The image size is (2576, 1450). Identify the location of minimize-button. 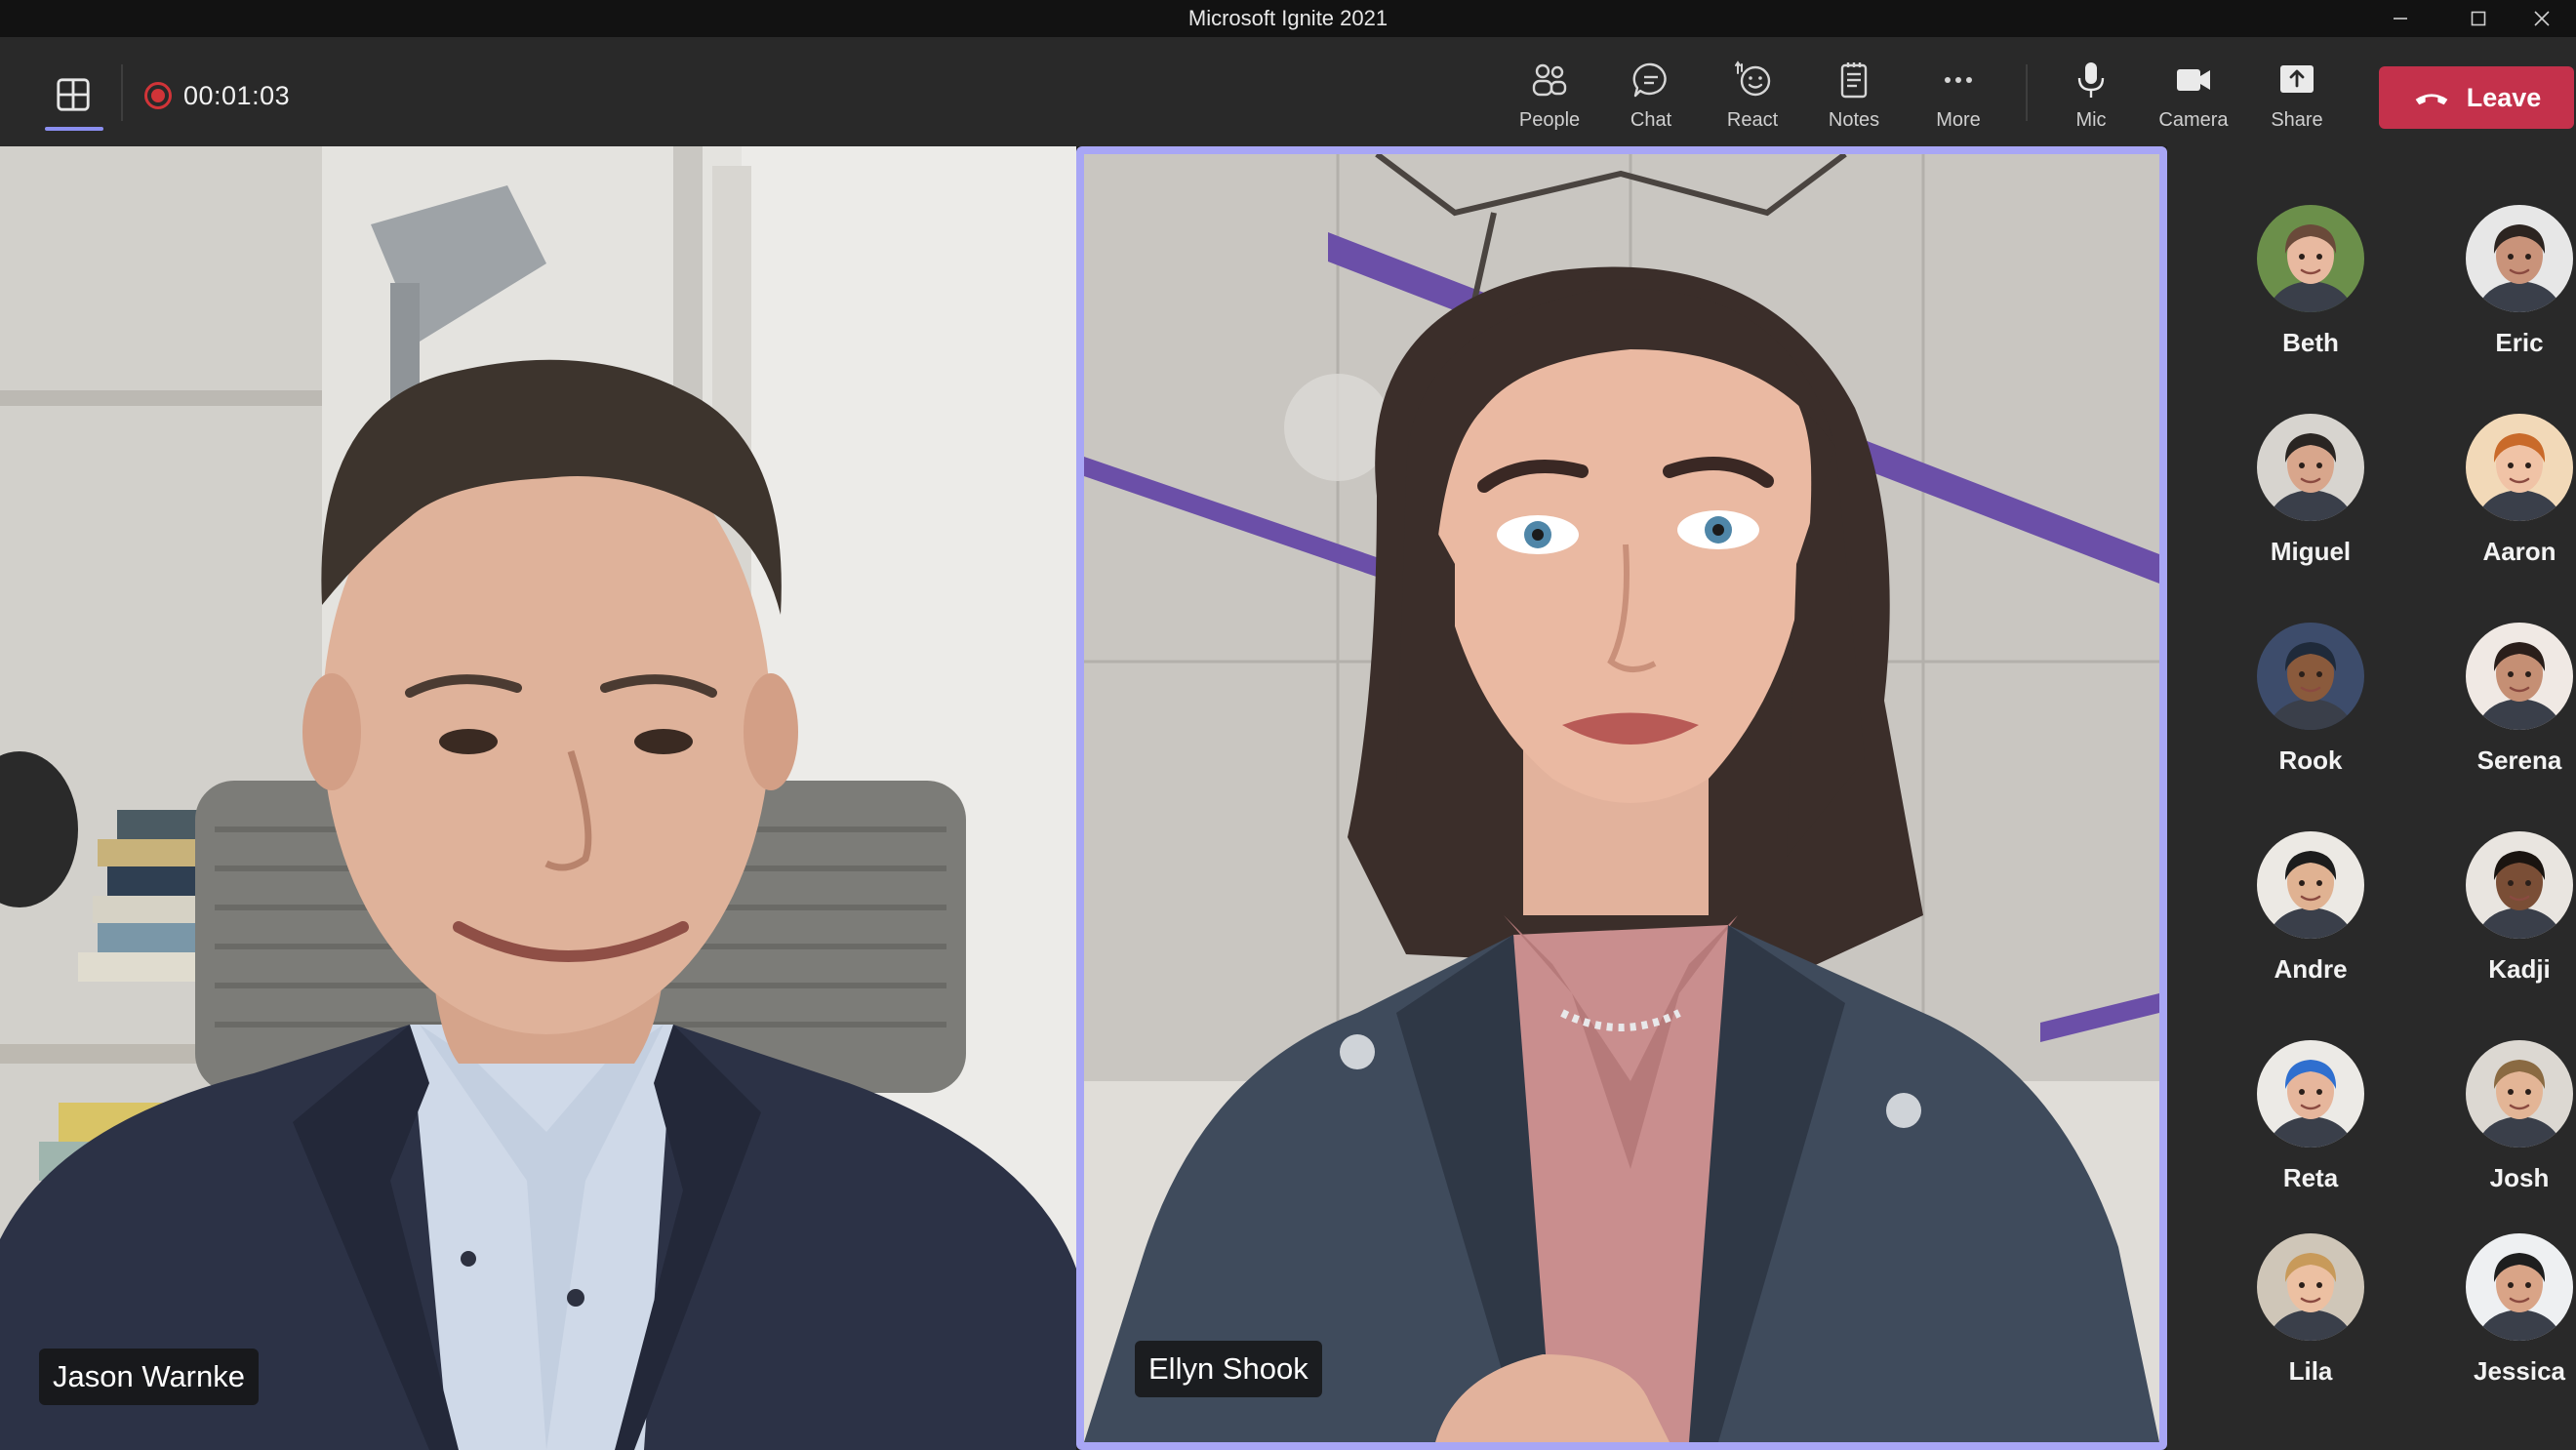
(2400, 18).